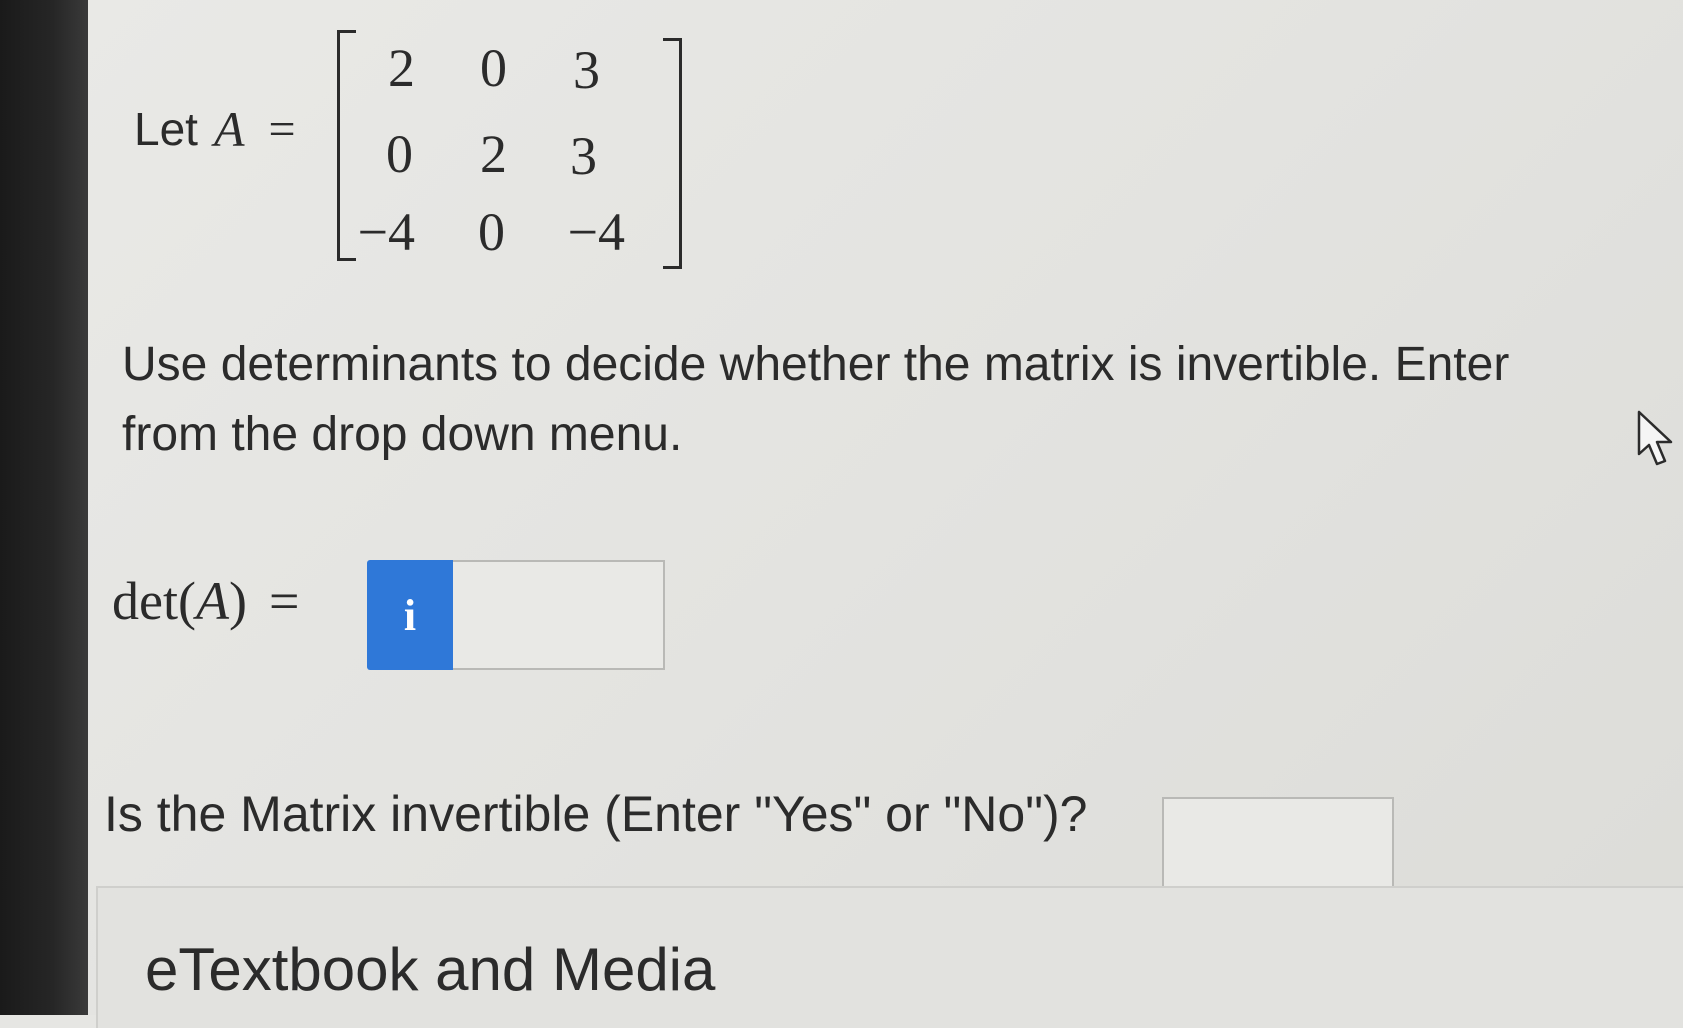  What do you see at coordinates (229, 129) in the screenshot?
I see `matrix-variable: A` at bounding box center [229, 129].